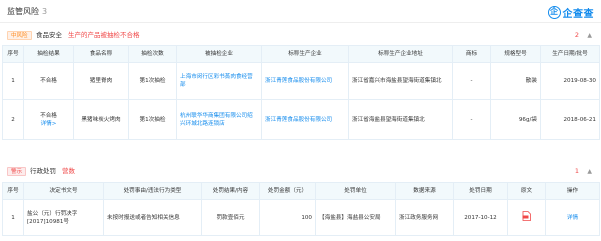 The width and height of the screenshot is (601, 241). I want to click on decision-document-number: 盐公（元）行罚决字[2017]10981号, so click(63, 217).